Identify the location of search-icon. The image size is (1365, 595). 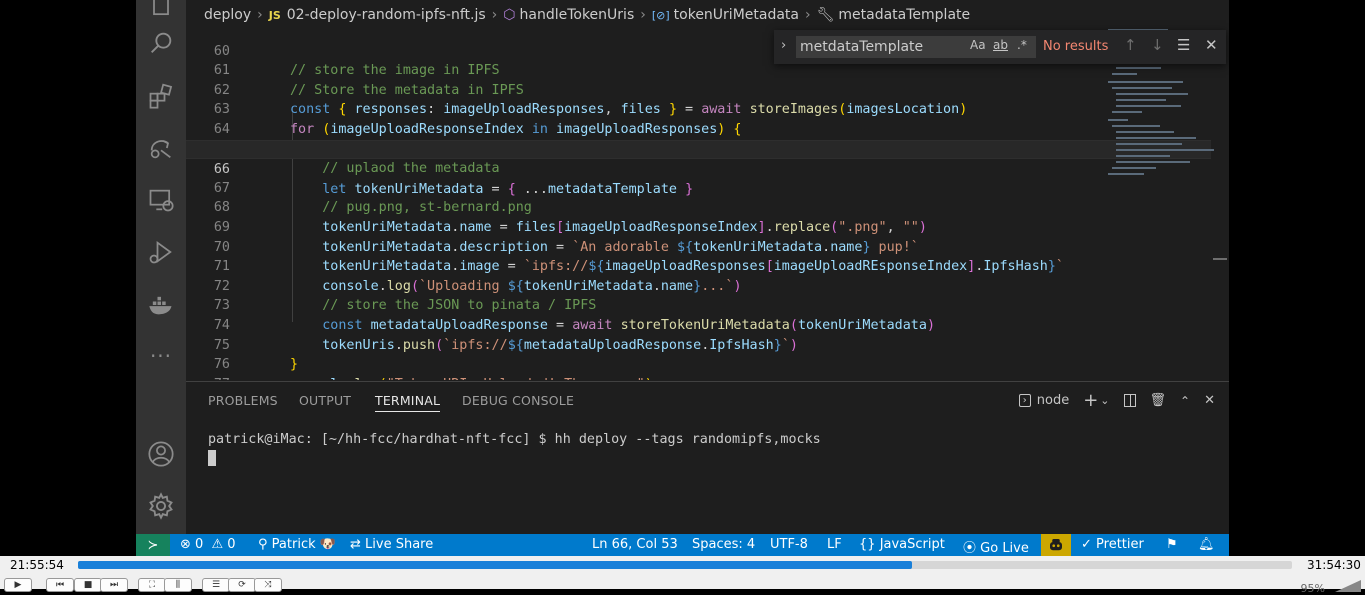
(161, 43).